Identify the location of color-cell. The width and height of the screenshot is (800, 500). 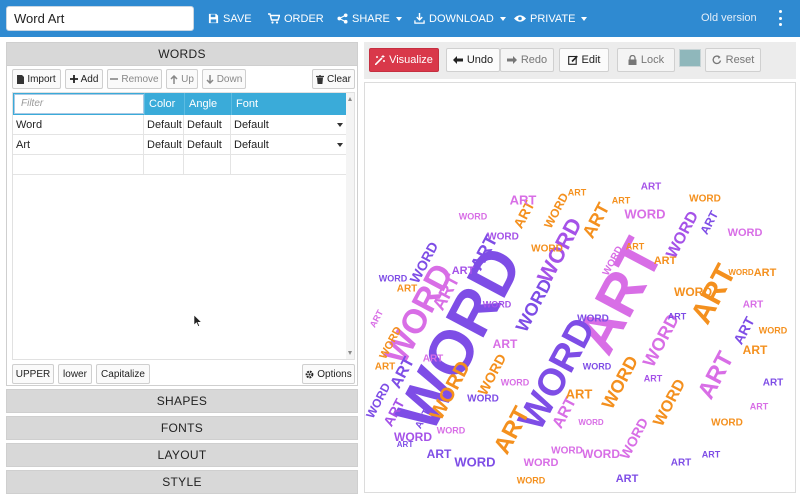
(164, 165).